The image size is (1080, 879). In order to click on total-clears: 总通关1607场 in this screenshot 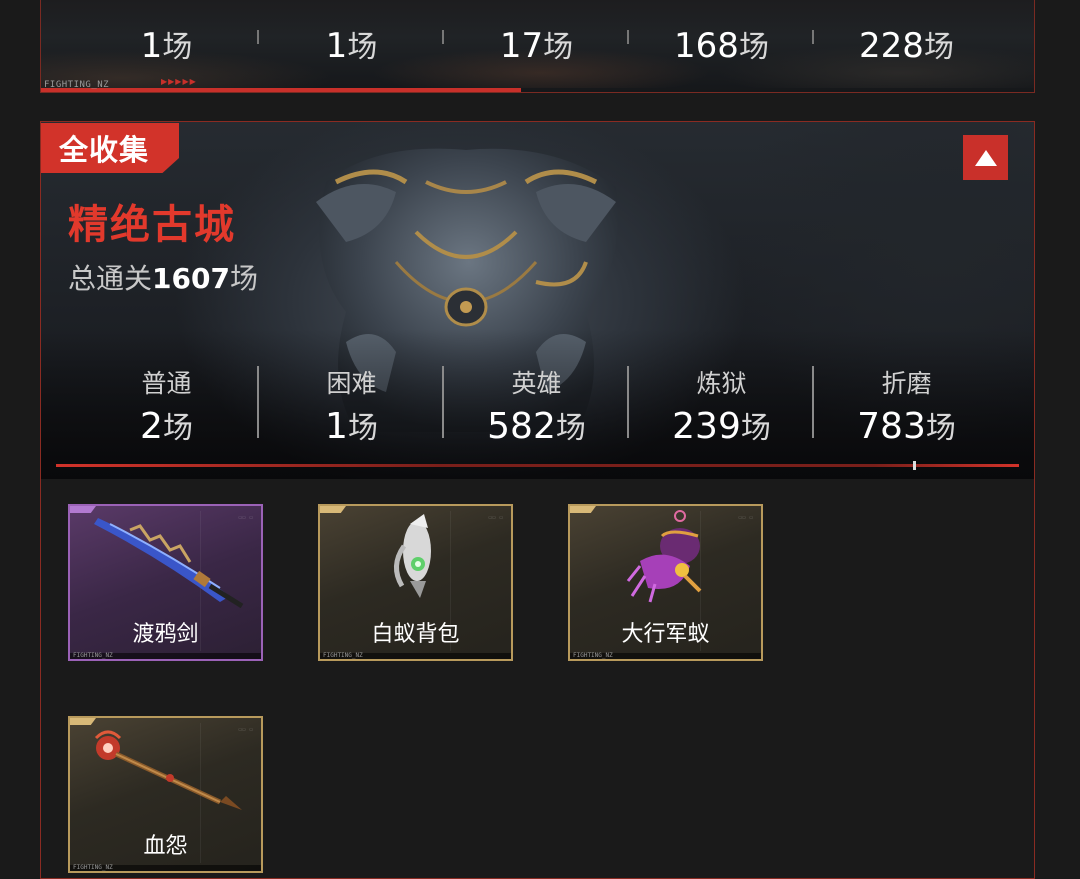, I will do `click(163, 277)`.